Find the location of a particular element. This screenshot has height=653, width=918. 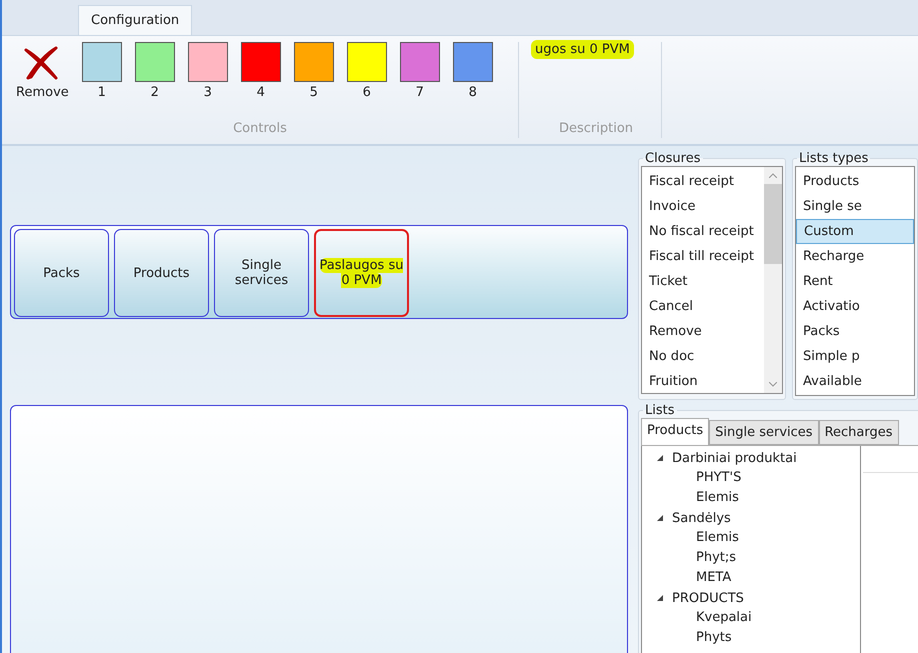

list-item: Recharge is located at coordinates (855, 256).